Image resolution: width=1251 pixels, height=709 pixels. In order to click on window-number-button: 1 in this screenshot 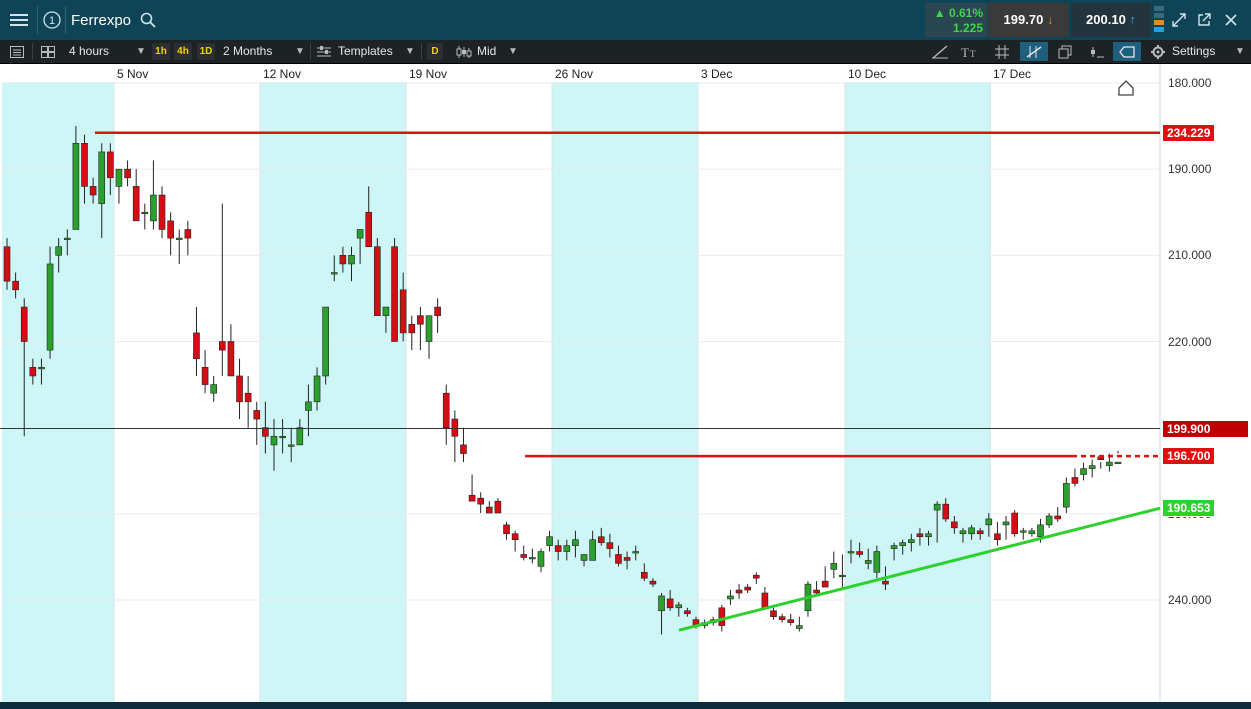, I will do `click(52, 20)`.